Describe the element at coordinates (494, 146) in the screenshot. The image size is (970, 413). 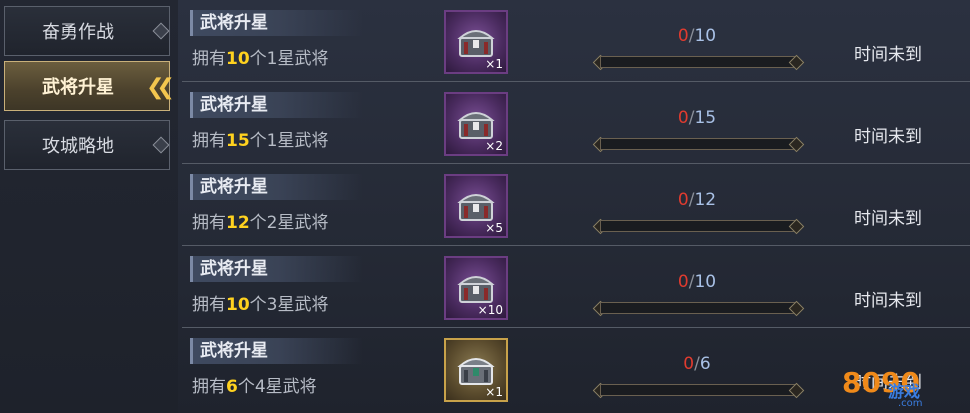
I see `reward-quantity: ×2` at that location.